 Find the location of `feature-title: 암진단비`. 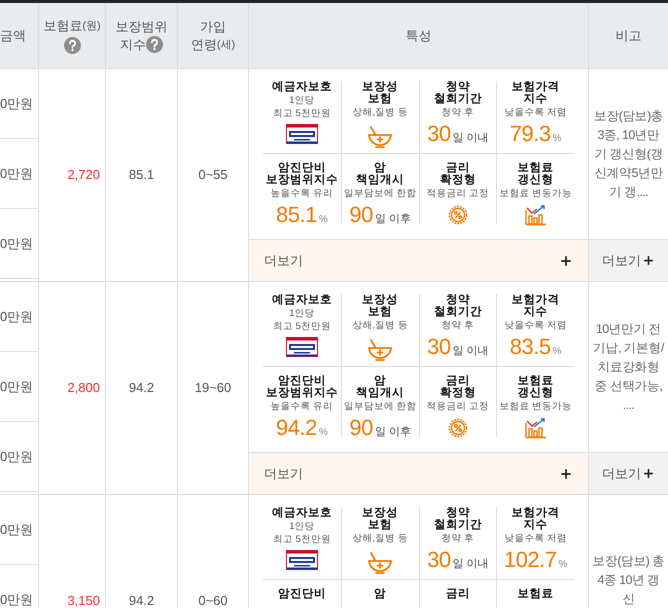

feature-title: 암진단비 is located at coordinates (302, 594).